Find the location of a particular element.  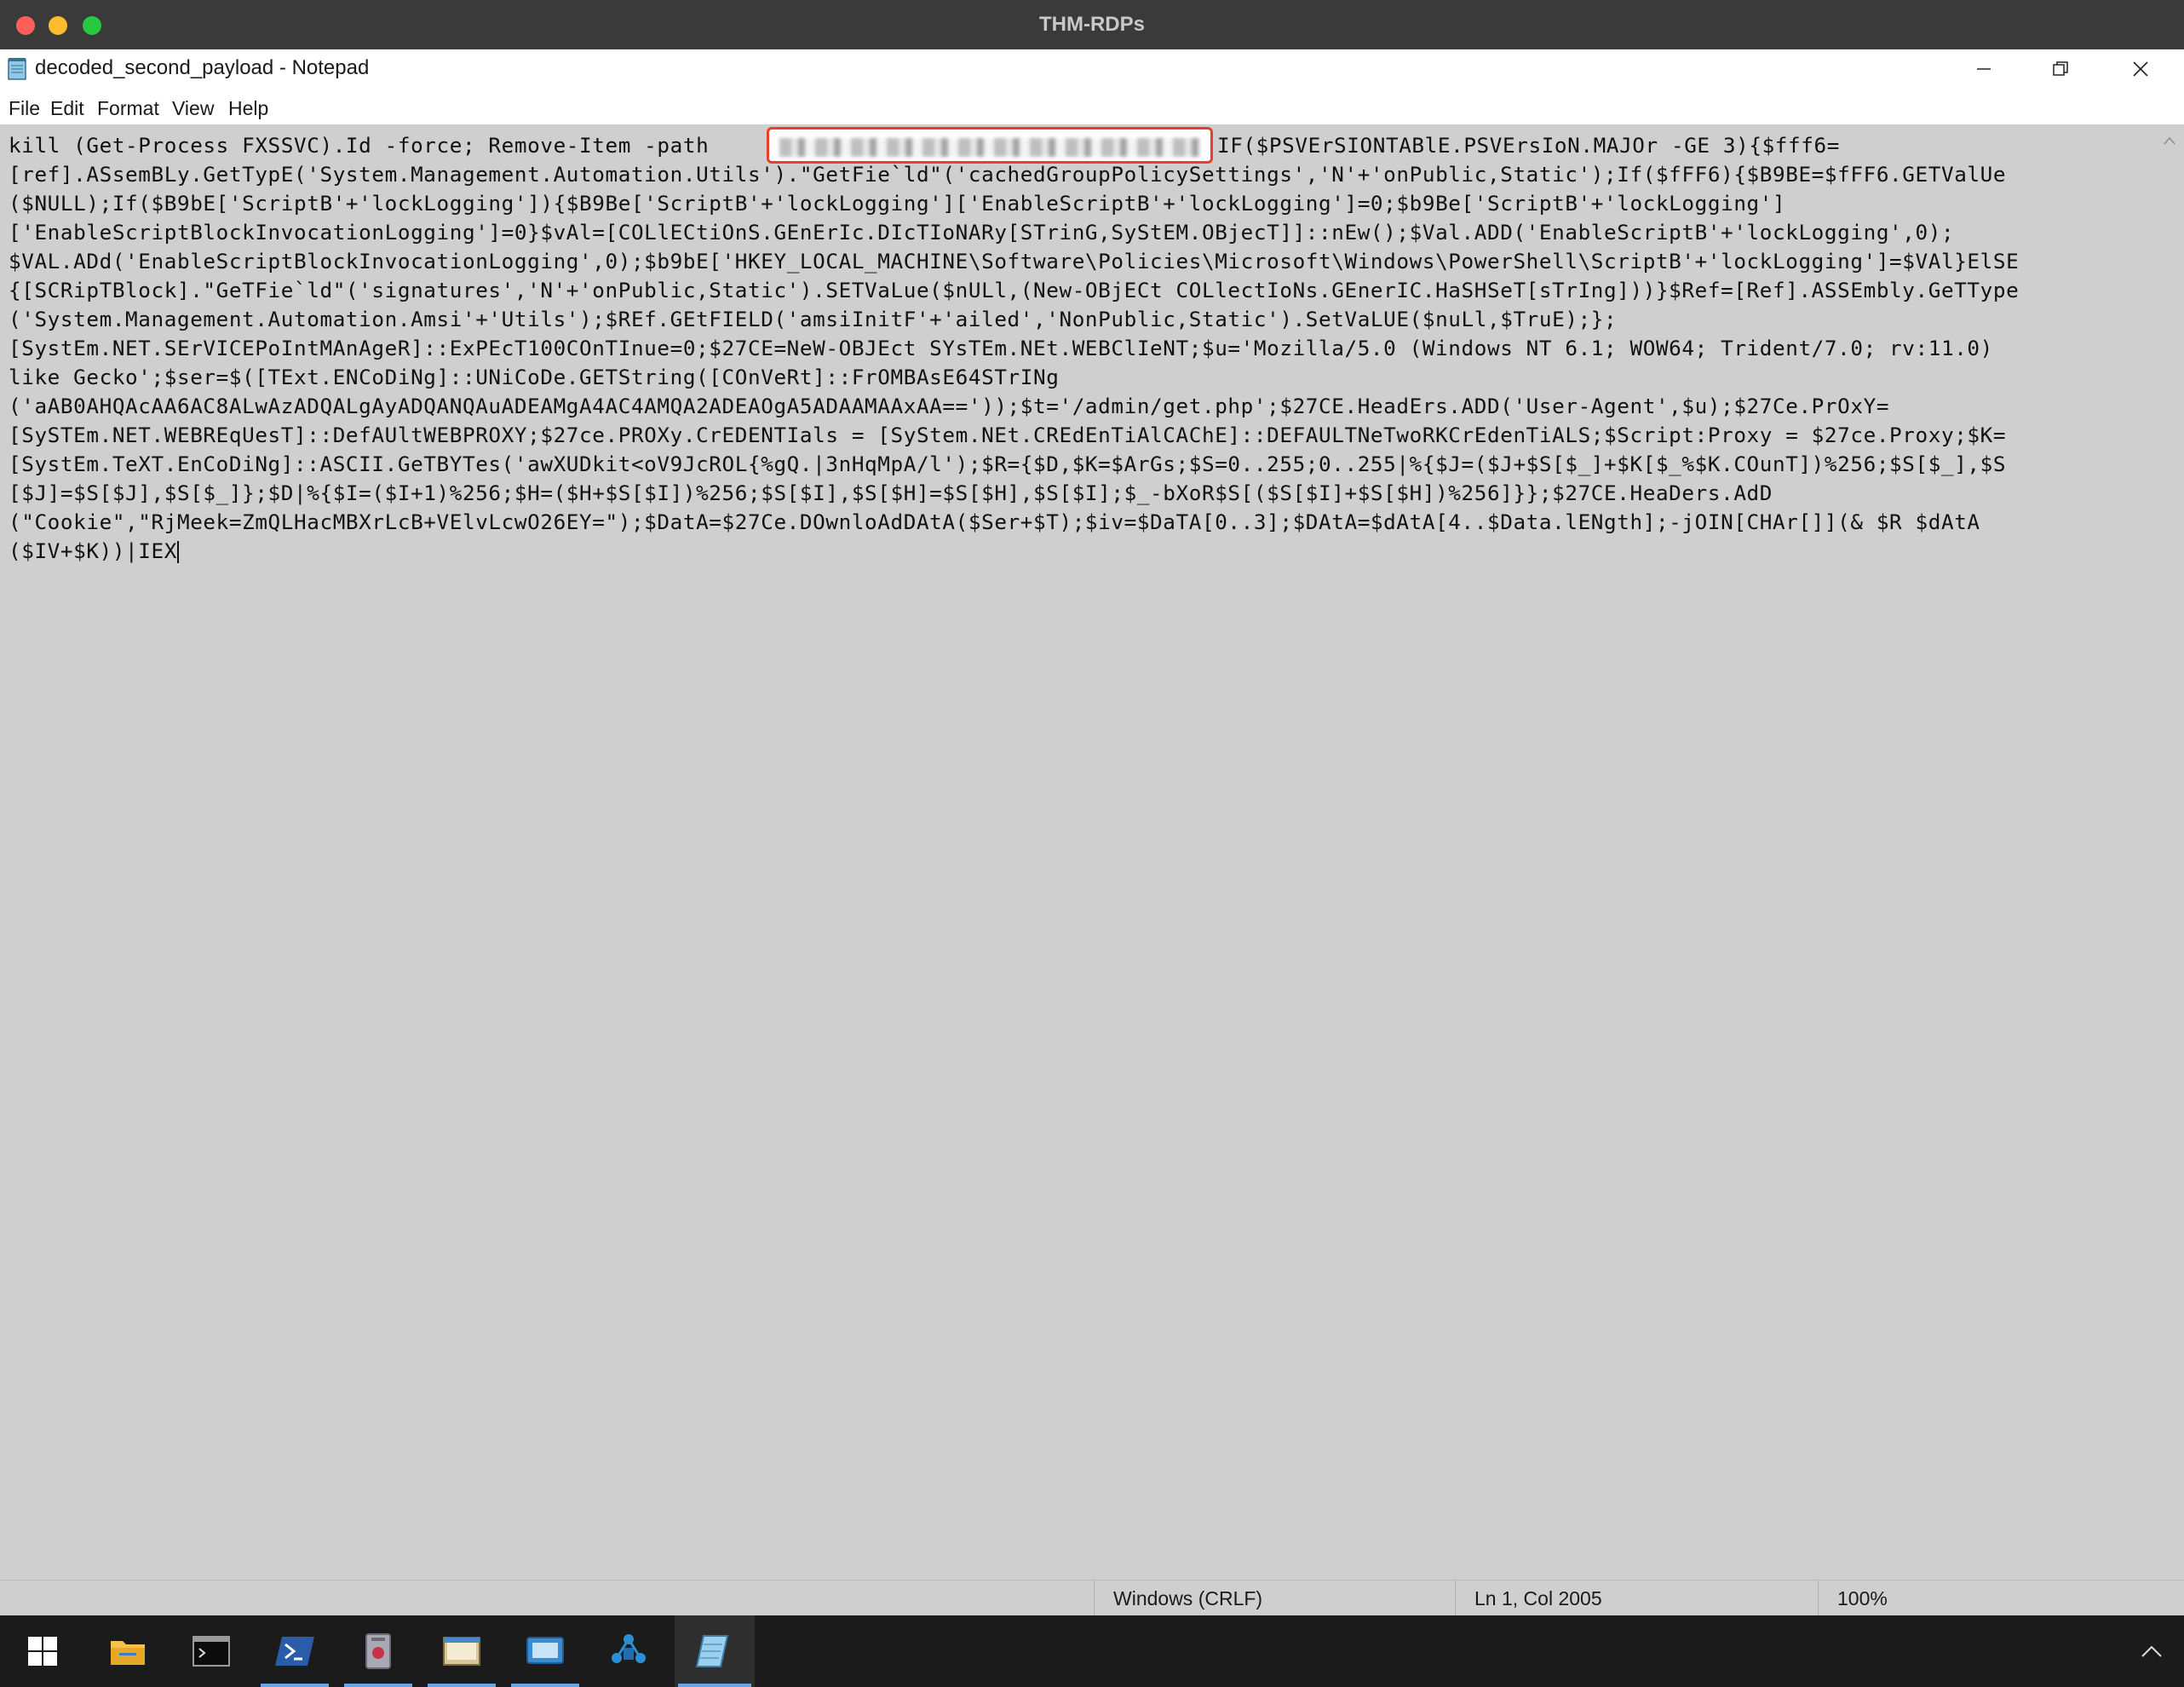

remote-desktop-icon is located at coordinates (545, 1652).